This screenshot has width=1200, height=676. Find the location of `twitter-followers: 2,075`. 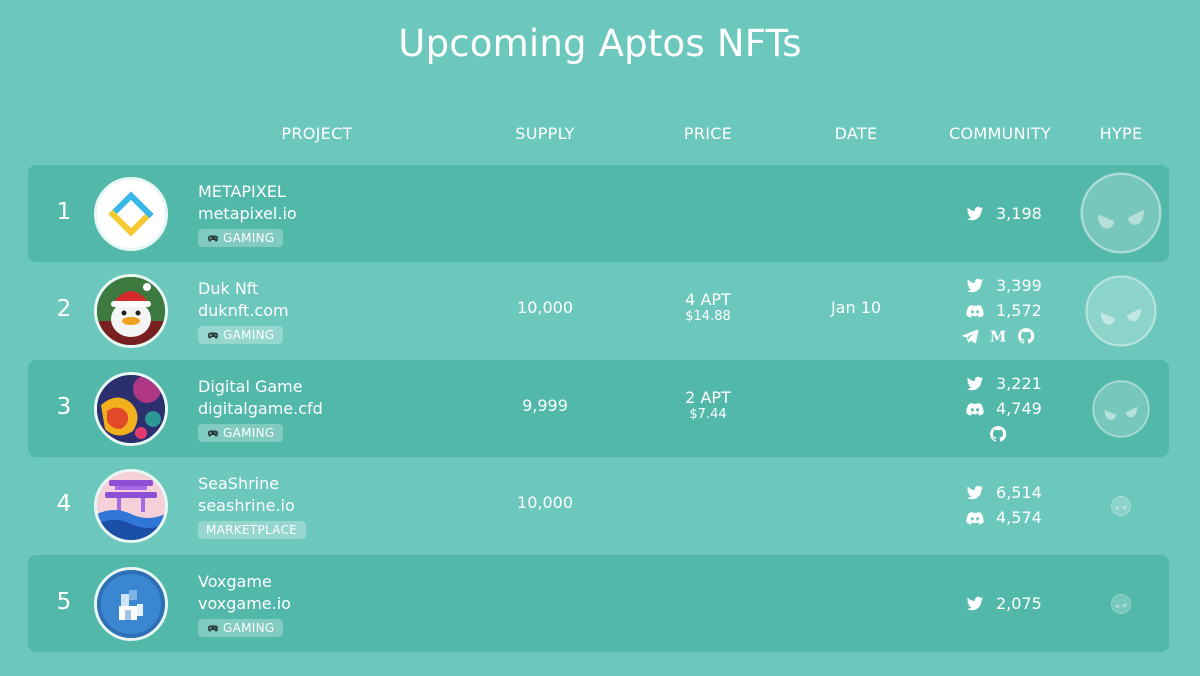

twitter-followers: 2,075 is located at coordinates (1026, 603).